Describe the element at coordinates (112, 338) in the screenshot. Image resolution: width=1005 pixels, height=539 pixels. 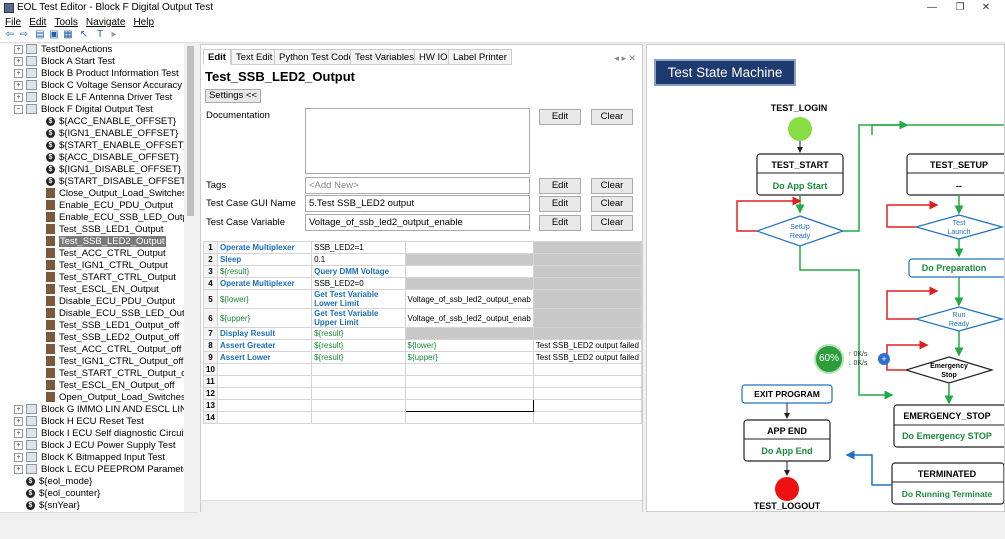
I see `tree-item: Test_SSB_LED2_Output_off` at that location.